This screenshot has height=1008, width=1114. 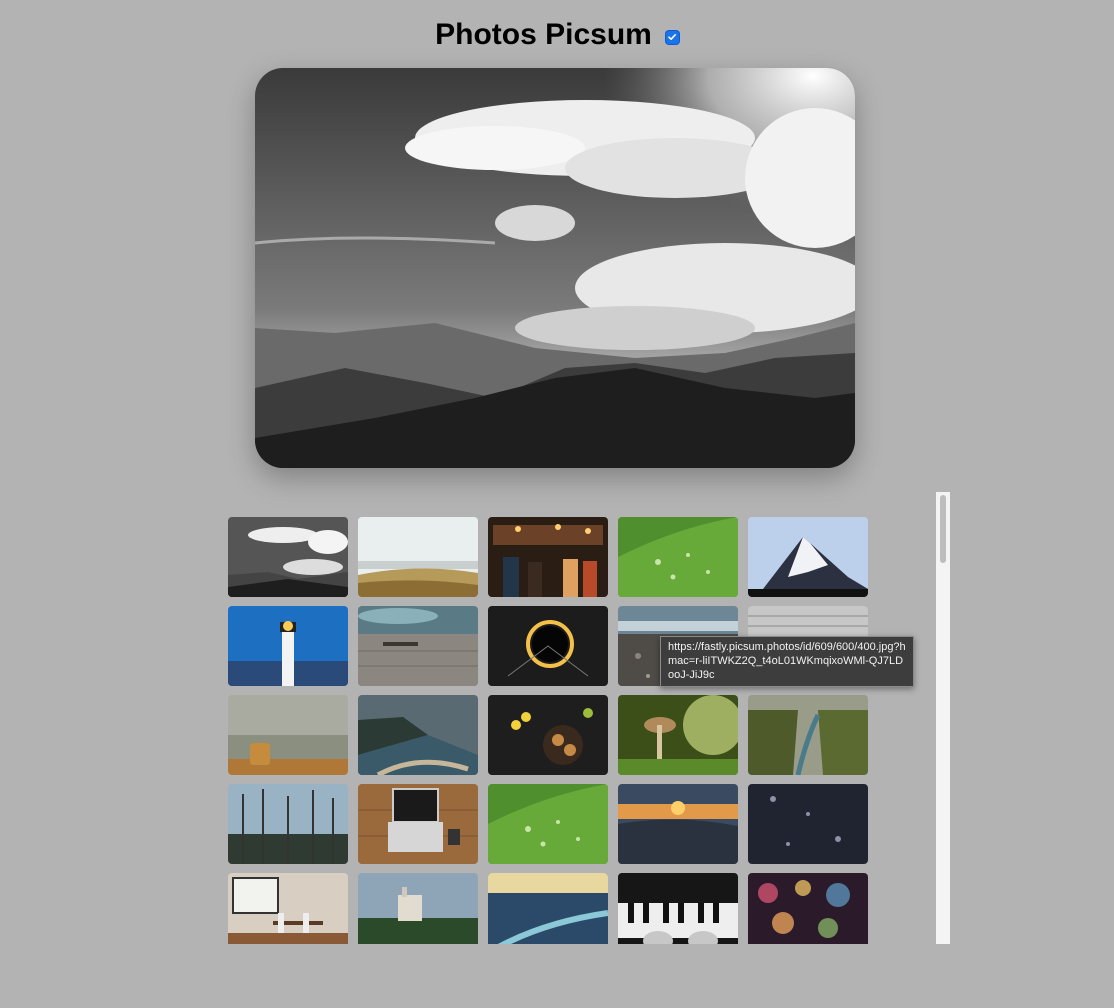 I want to click on dining-room-photo-icon, so click(x=288, y=908).